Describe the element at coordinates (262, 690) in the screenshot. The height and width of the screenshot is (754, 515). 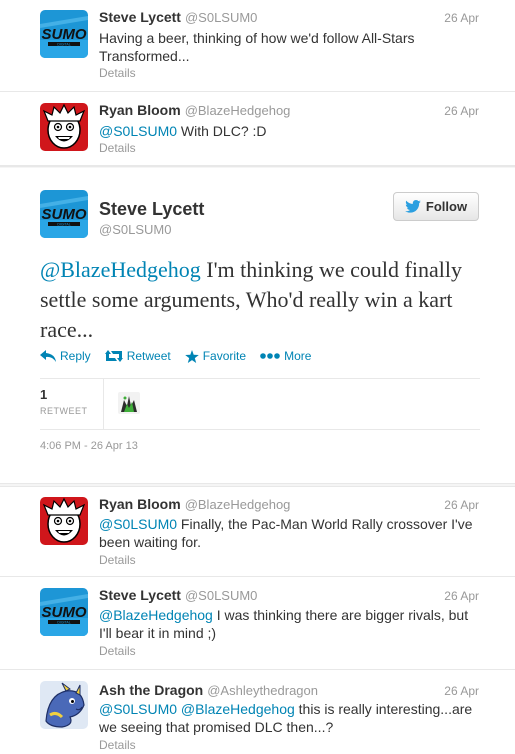
I see `author-screen-name: @Ashleythedragon` at that location.